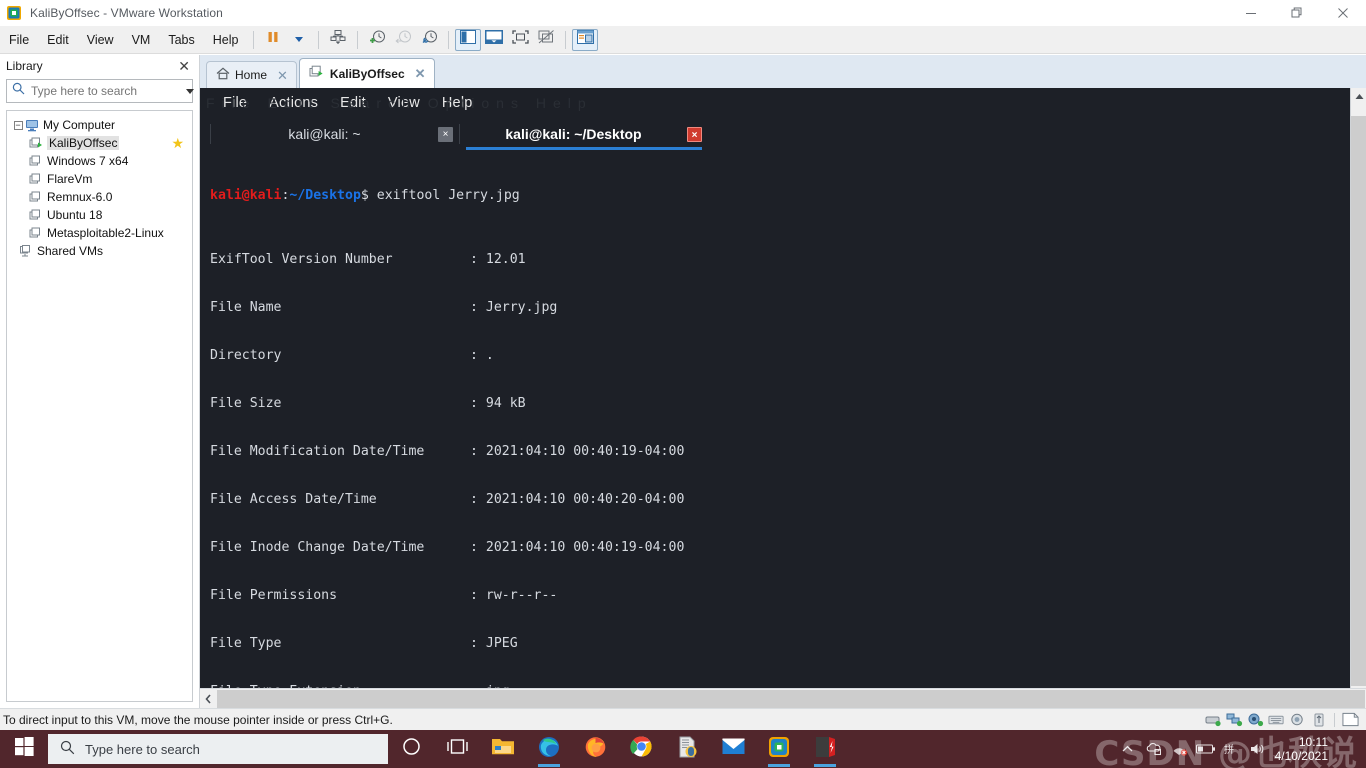 Image resolution: width=1366 pixels, height=768 pixels. Describe the element at coordinates (1255, 719) in the screenshot. I see `sound-icon` at that location.